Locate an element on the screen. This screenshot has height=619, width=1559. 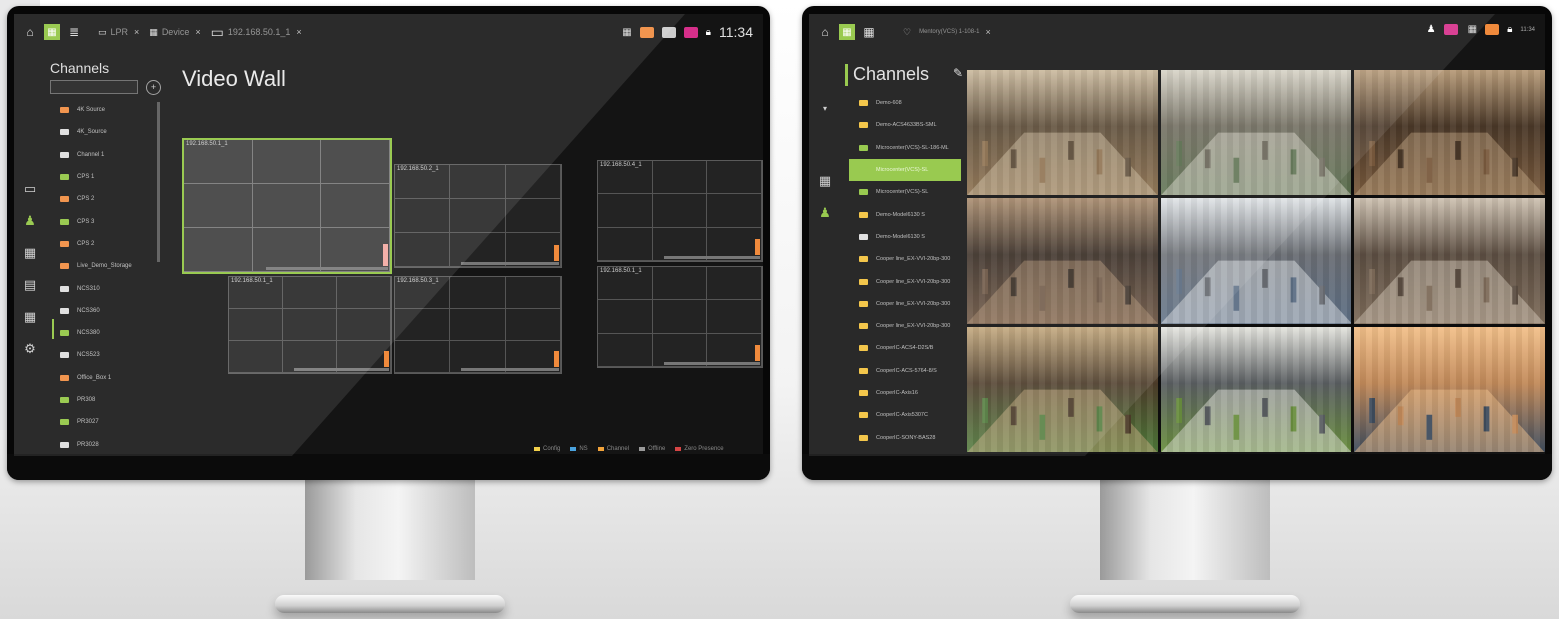
channel-item: CooperIC-Axis16 is located at coordinates (905, 393).